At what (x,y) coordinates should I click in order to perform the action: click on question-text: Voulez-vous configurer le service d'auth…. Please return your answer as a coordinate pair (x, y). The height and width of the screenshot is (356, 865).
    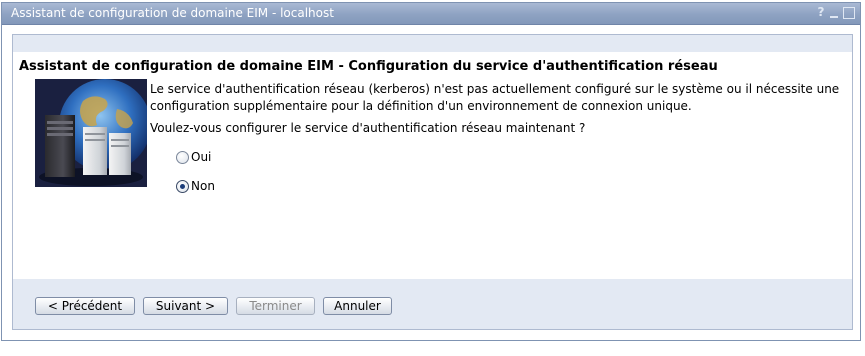
    Looking at the image, I should click on (368, 128).